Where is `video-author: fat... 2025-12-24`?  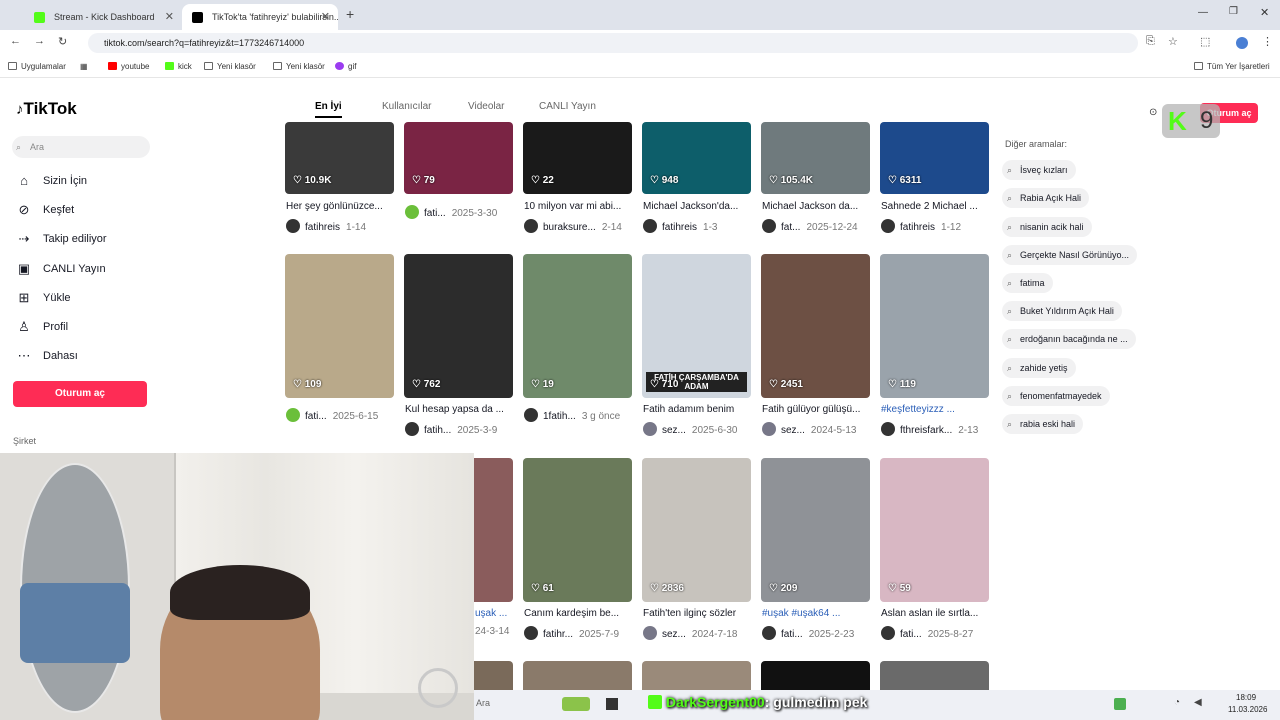 video-author: fat... 2025-12-24 is located at coordinates (822, 226).